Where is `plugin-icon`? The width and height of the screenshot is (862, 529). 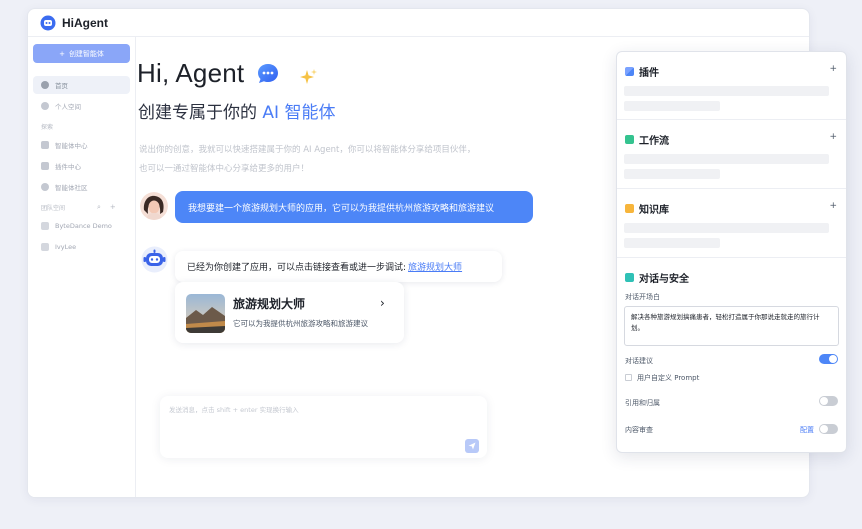
plugin-icon is located at coordinates (629, 71).